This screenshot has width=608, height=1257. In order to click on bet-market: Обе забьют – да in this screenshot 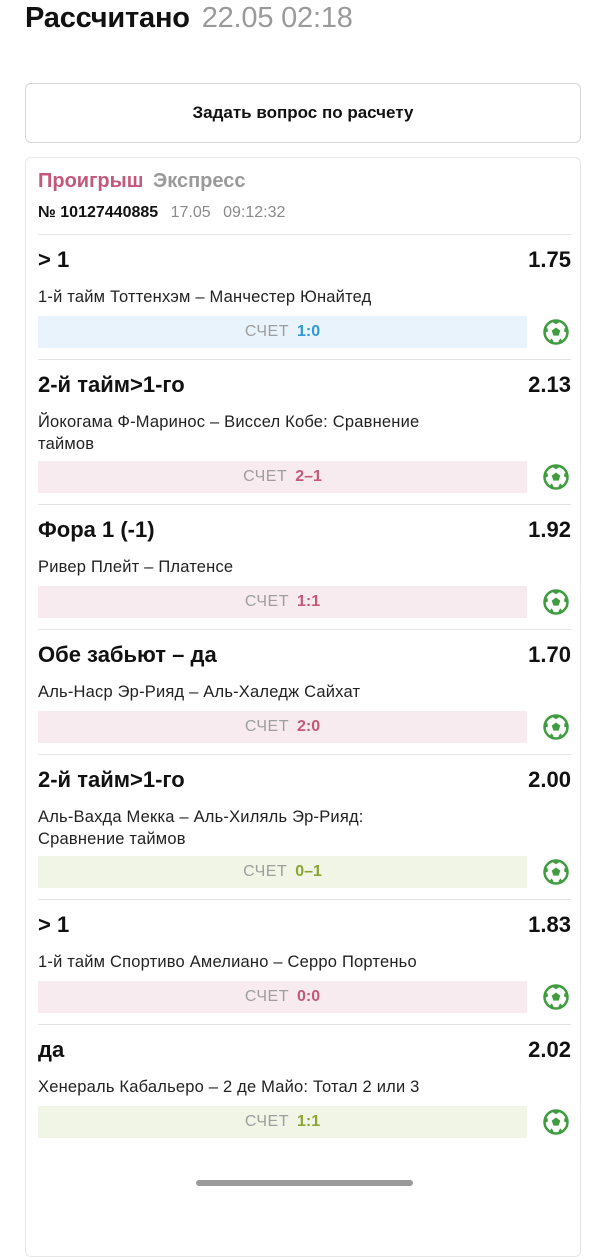, I will do `click(127, 654)`.